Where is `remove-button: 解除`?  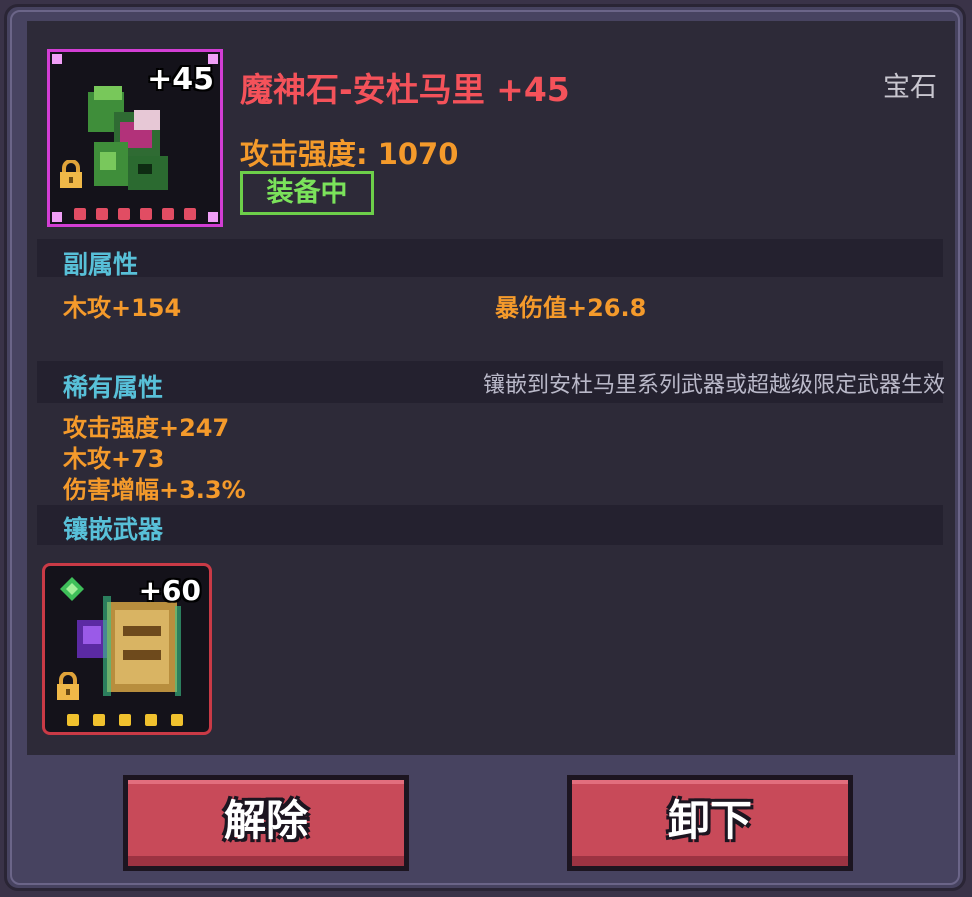 remove-button: 解除 is located at coordinates (266, 823).